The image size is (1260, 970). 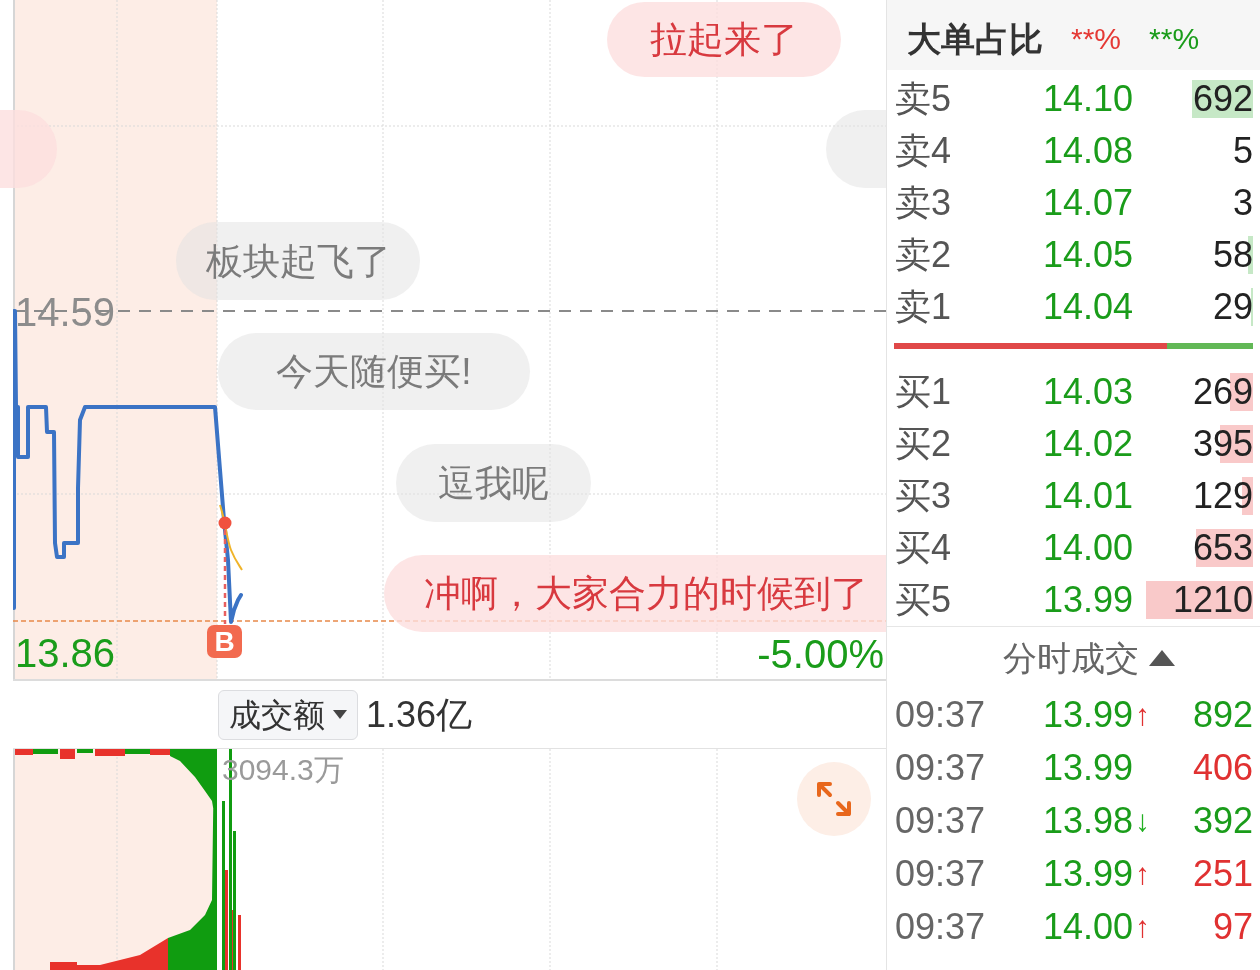 I want to click on change-percent-label: -5.00%, so click(x=820, y=654).